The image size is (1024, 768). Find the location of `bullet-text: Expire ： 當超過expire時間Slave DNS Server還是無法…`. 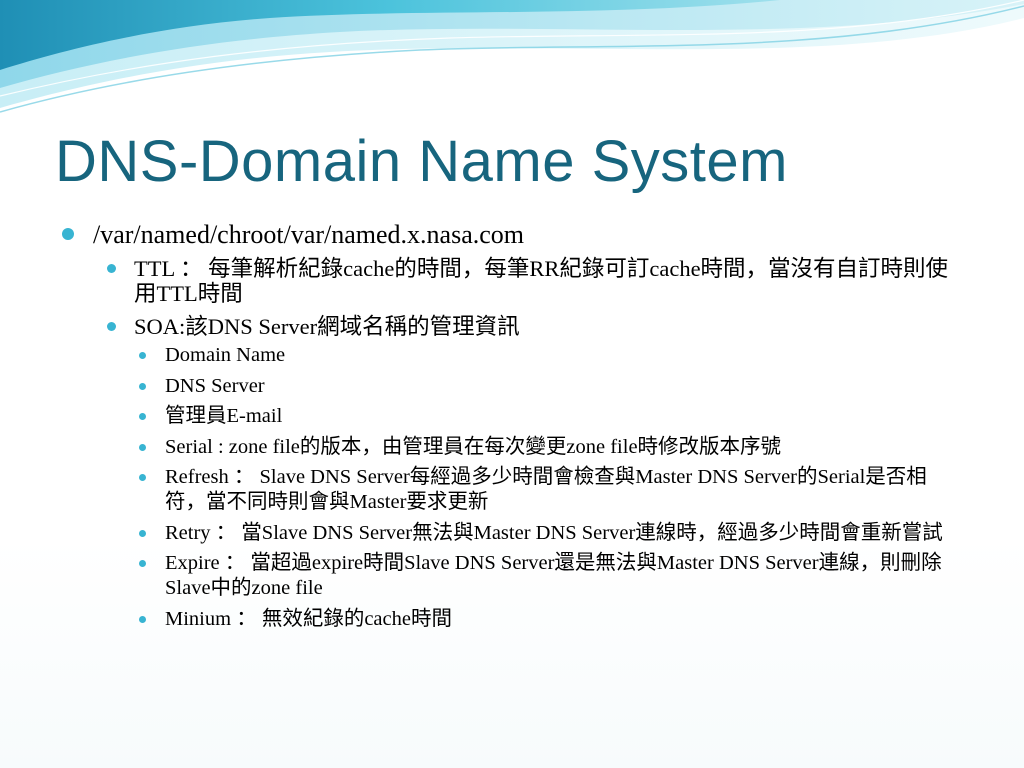

bullet-text: Expire ： 當超過expire時間Slave DNS Server還是無法… is located at coordinates (553, 575).